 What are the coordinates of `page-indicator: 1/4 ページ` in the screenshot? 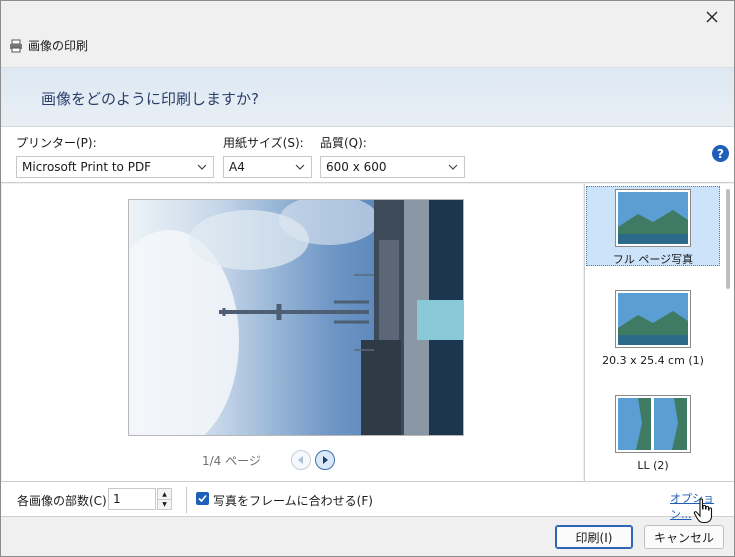 It's located at (231, 460).